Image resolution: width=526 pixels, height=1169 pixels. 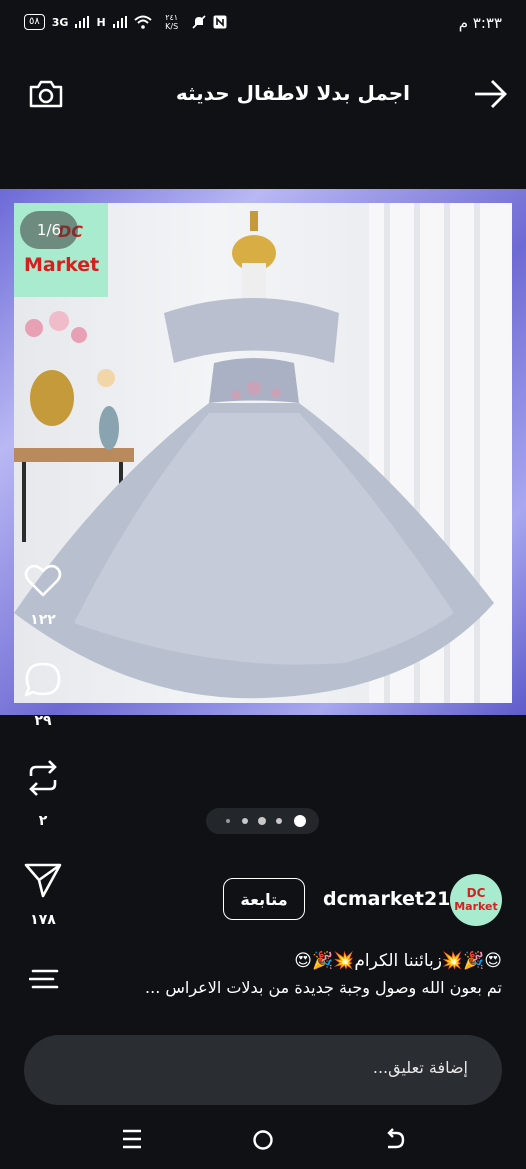 I want to click on comment-icon, so click(x=43, y=680).